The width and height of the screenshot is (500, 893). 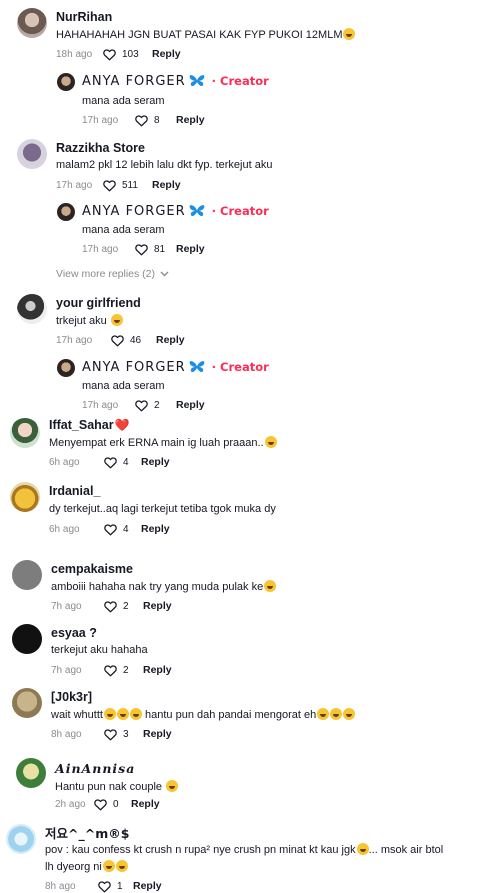 I want to click on username: 저요^_^m®$, so click(x=87, y=832).